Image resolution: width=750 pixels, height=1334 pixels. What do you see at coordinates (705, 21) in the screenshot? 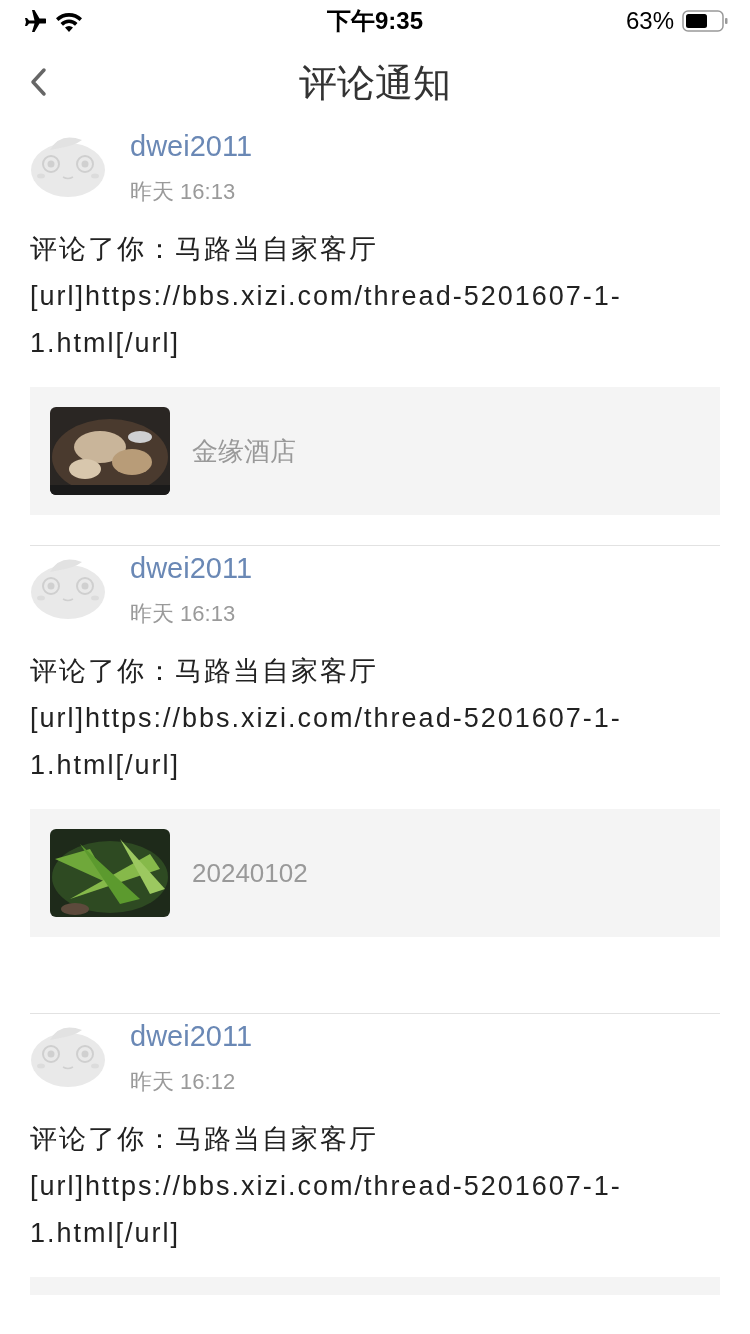
I see `battery-icon` at bounding box center [705, 21].